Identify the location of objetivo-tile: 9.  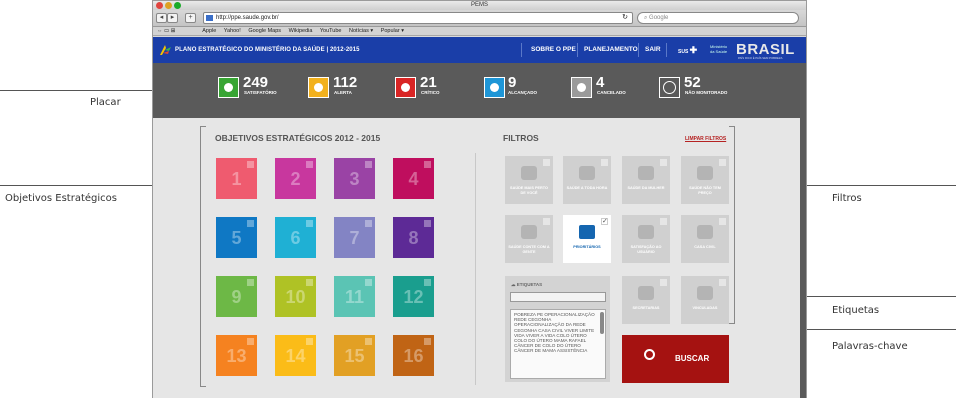
(236, 296).